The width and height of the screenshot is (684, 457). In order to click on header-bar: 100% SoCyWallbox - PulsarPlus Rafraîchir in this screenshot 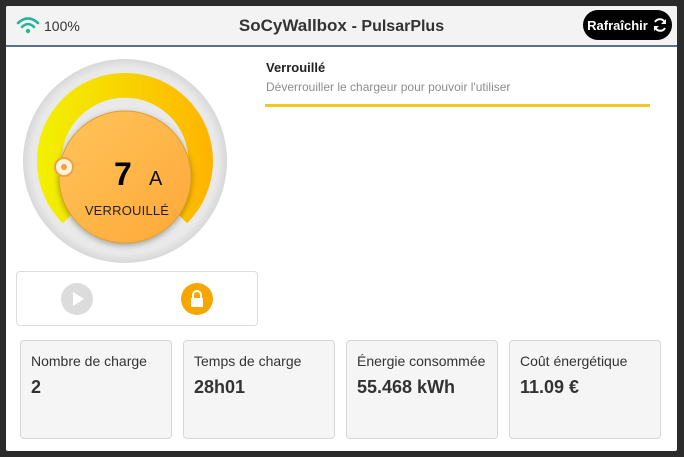, I will do `click(341, 26)`.